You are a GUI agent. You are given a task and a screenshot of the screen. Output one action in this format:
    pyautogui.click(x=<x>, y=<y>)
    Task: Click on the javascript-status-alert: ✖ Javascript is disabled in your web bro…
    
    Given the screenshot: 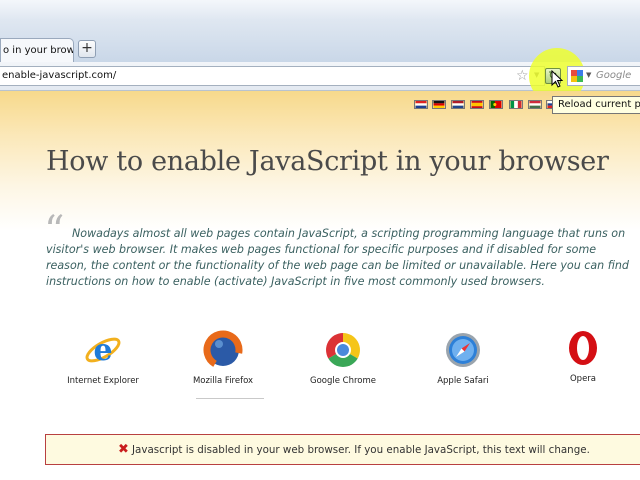 What is the action you would take?
    pyautogui.click(x=342, y=449)
    